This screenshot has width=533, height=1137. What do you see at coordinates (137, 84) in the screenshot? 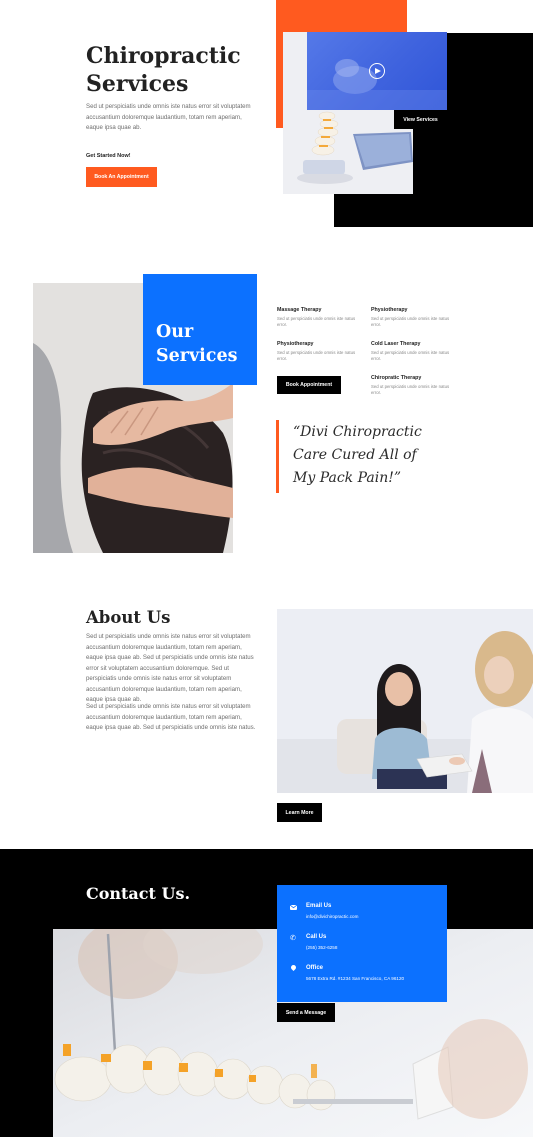
I see `hero-title-line2: Services` at bounding box center [137, 84].